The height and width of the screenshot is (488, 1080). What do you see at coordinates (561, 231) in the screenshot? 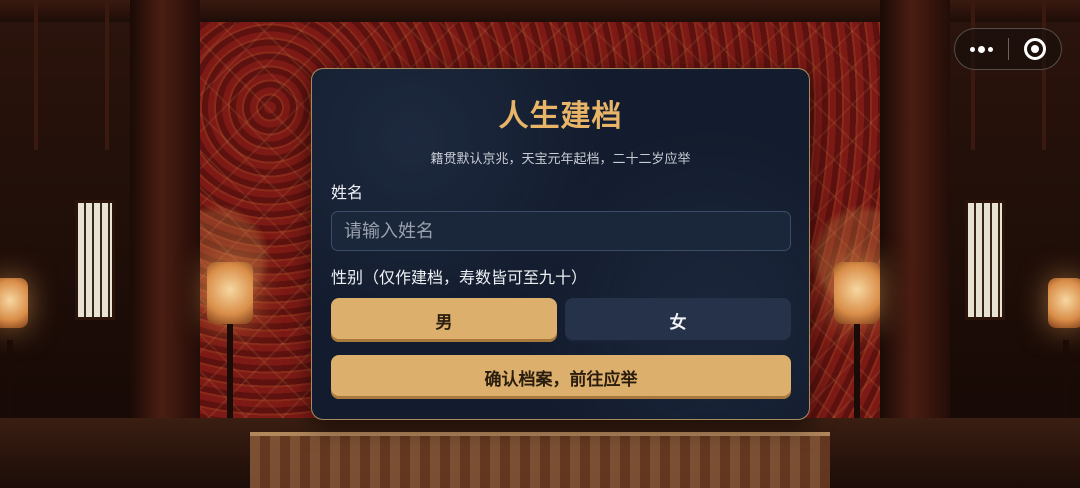
I see `name-input` at bounding box center [561, 231].